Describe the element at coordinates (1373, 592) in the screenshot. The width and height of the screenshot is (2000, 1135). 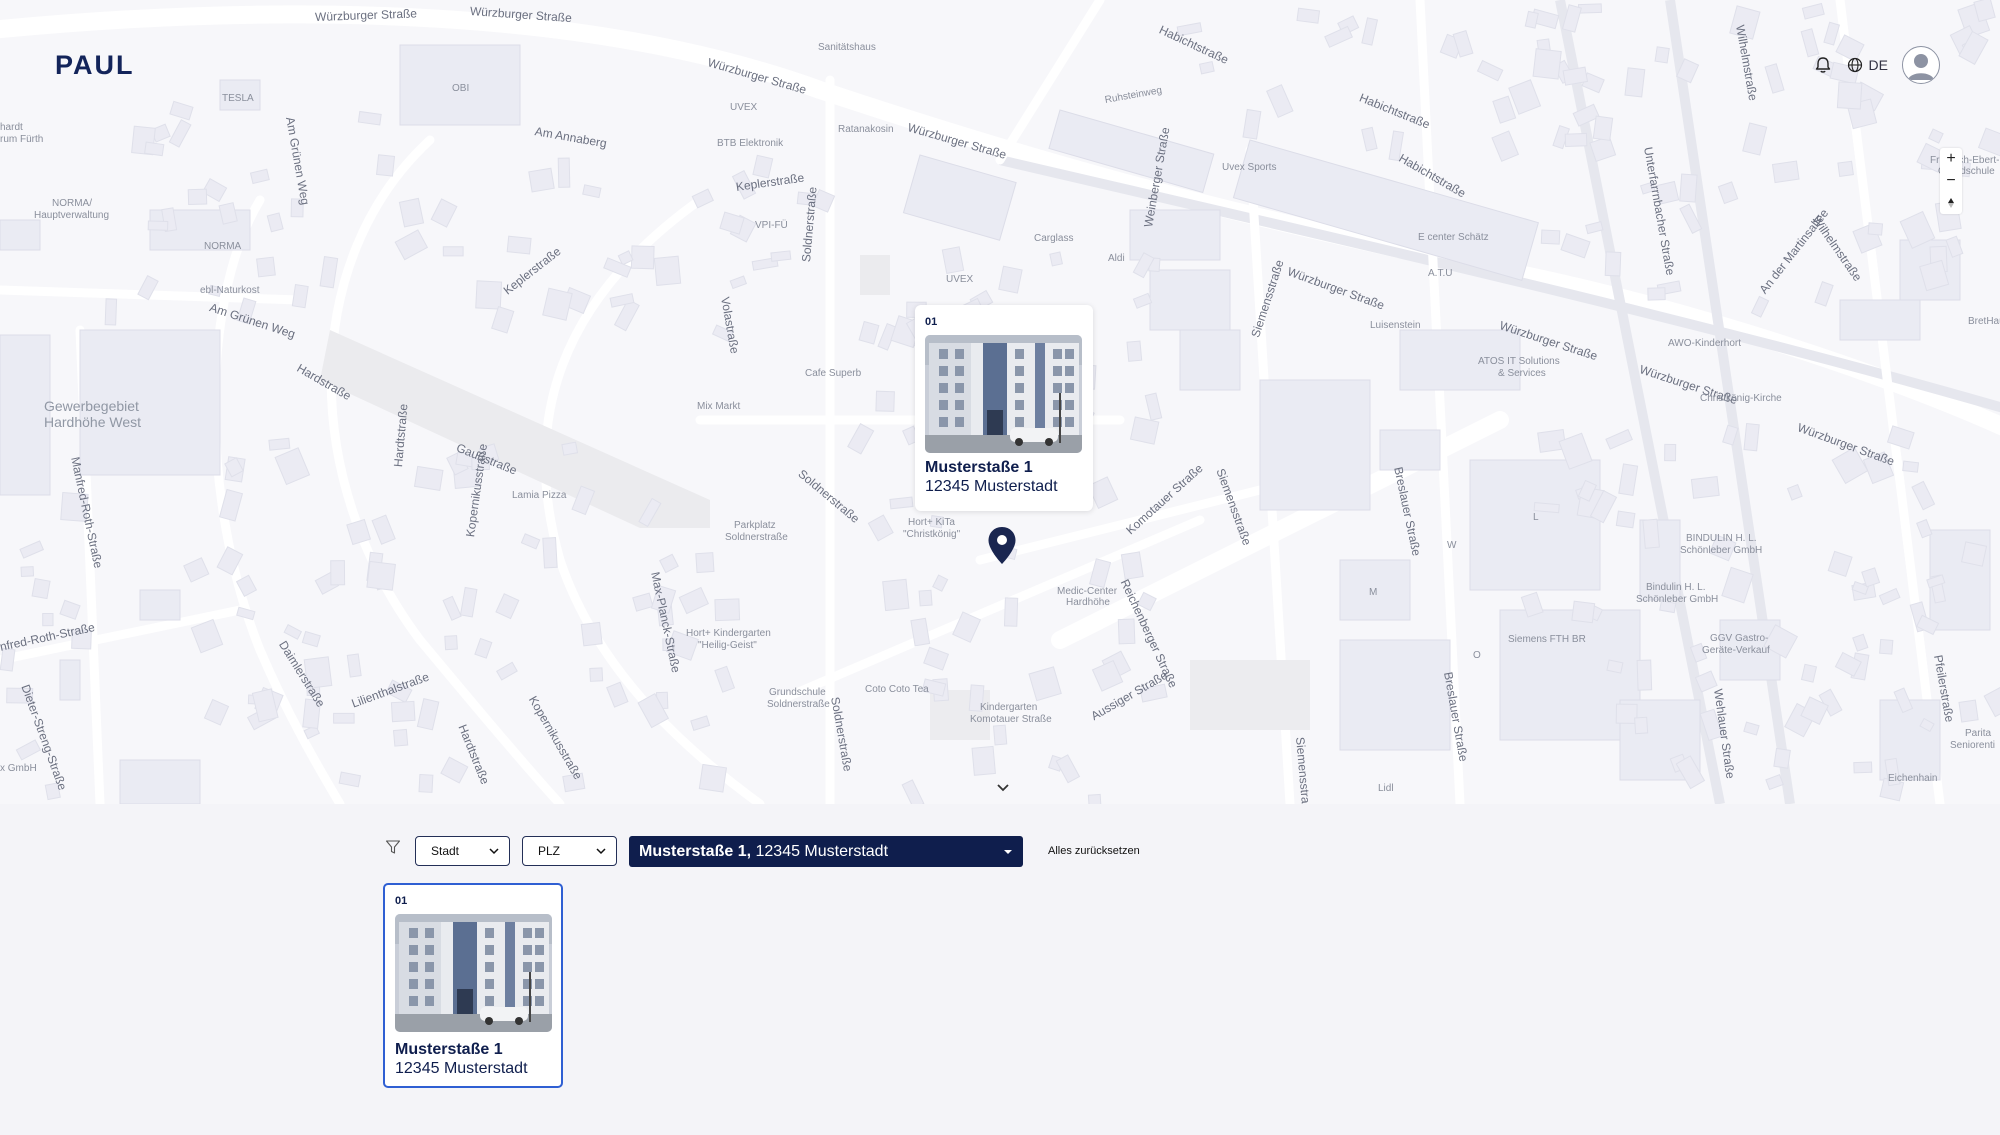
I see `map-label: M` at that location.